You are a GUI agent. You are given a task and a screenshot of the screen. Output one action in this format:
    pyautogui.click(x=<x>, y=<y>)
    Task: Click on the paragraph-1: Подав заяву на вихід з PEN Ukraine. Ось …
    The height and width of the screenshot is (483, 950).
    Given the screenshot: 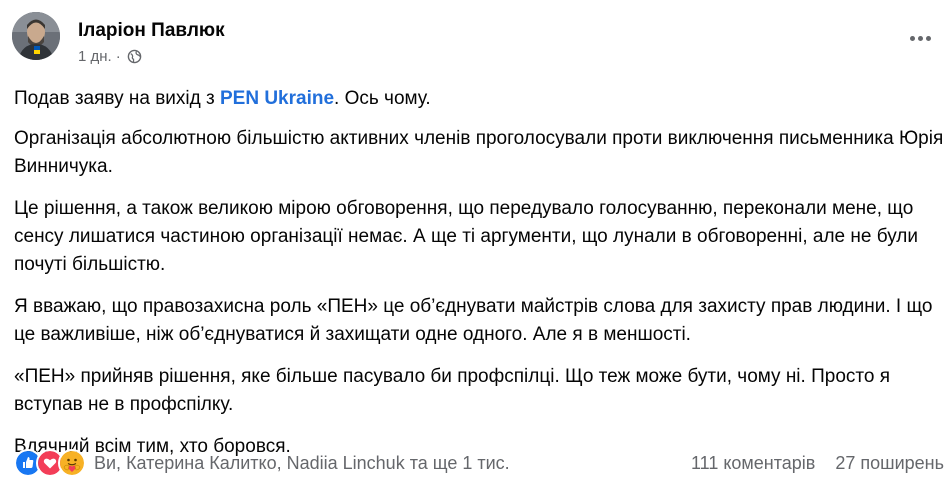 What is the action you would take?
    pyautogui.click(x=479, y=99)
    